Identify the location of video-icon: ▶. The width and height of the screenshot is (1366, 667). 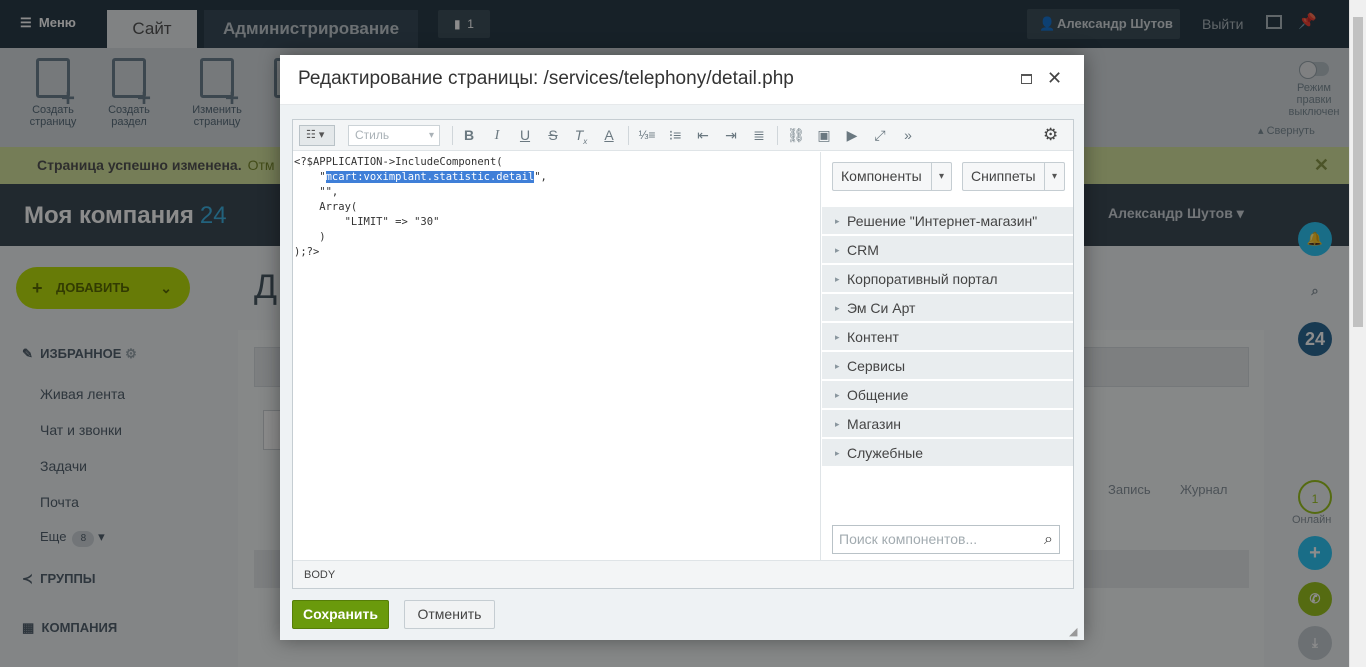
(852, 135).